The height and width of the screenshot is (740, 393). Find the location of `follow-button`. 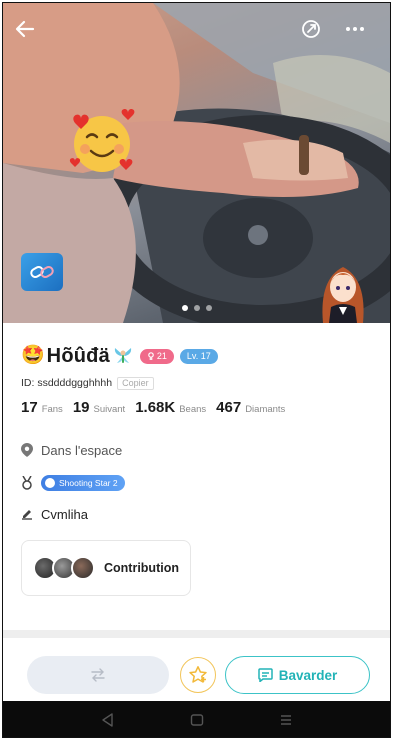

follow-button is located at coordinates (98, 675).